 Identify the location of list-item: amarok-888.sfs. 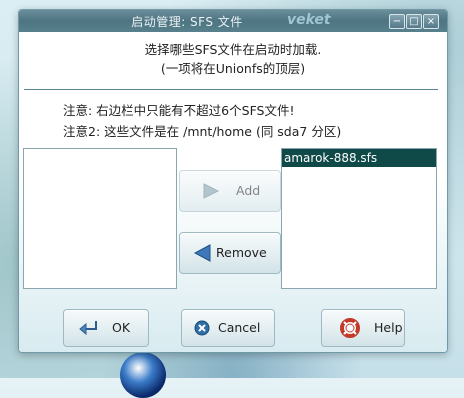
(359, 158).